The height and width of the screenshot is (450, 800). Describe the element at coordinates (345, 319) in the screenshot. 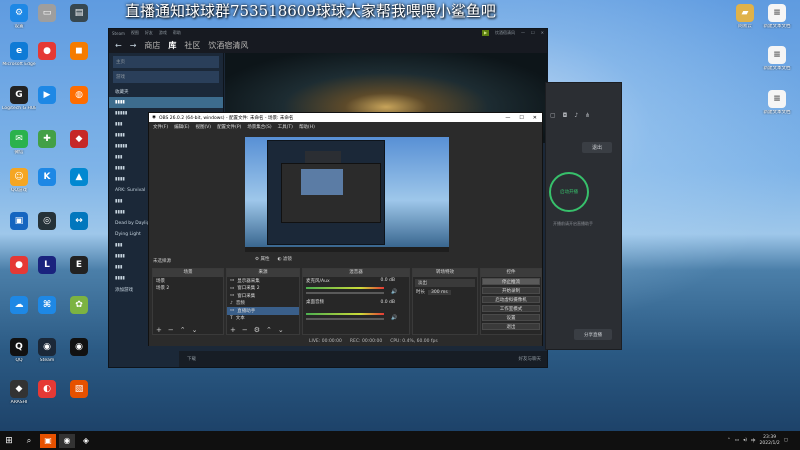

I see `desktop-volume-slider` at that location.